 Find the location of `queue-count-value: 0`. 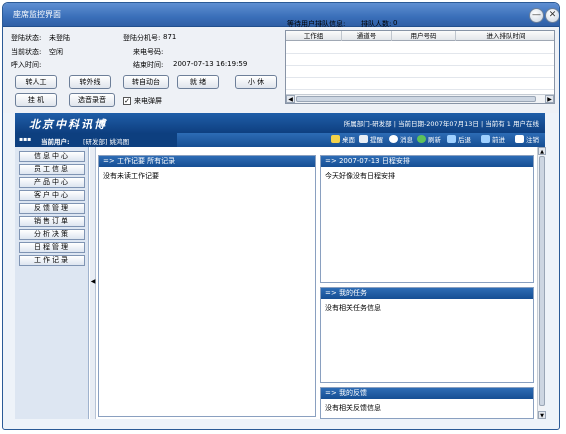

queue-count-value: 0 is located at coordinates (395, 23).